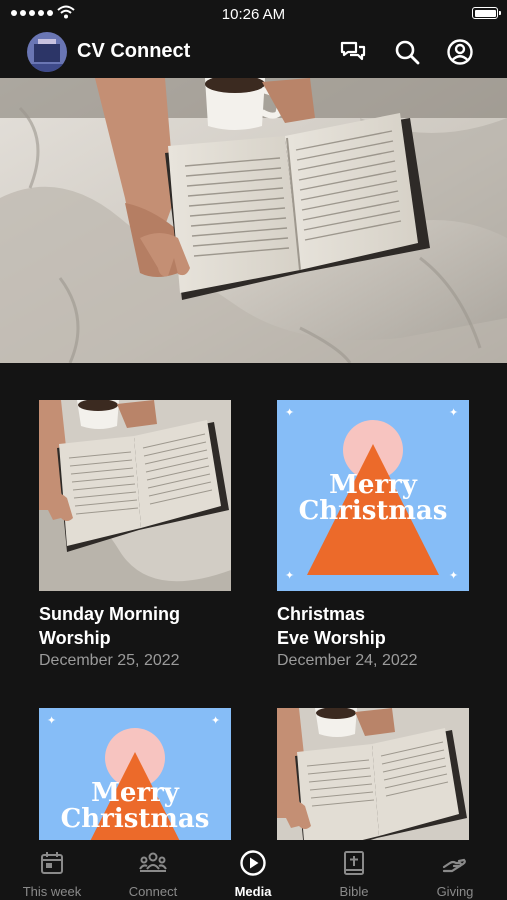 This screenshot has width=507, height=900. What do you see at coordinates (354, 863) in the screenshot?
I see `bible-icon` at bounding box center [354, 863].